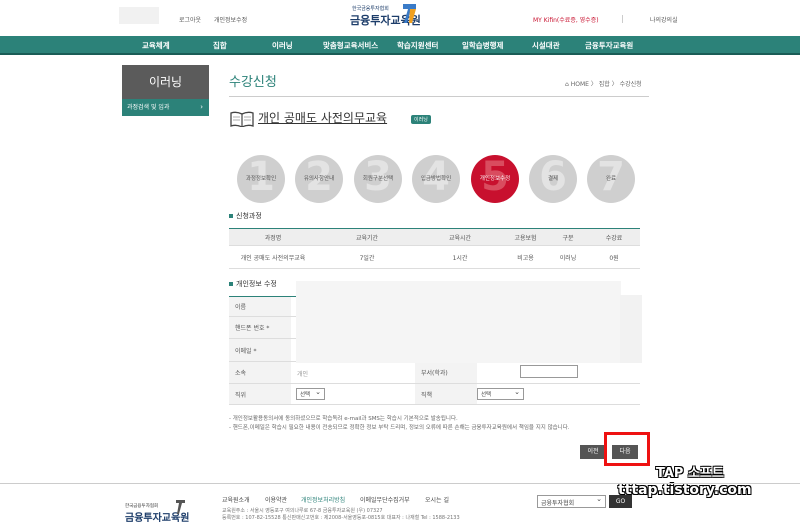 This screenshot has width=800, height=526. I want to click on table-cell: 7일간, so click(367, 257).